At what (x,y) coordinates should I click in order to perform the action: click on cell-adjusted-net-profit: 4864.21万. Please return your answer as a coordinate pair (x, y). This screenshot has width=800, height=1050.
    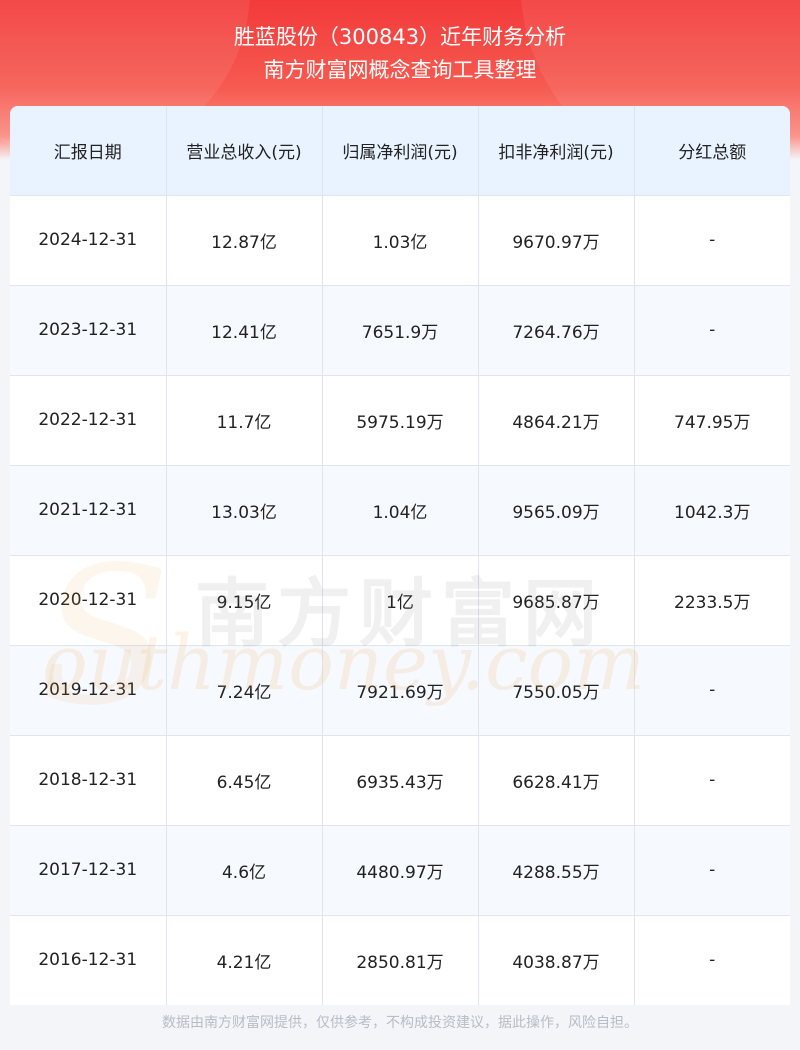
    Looking at the image, I should click on (556, 420).